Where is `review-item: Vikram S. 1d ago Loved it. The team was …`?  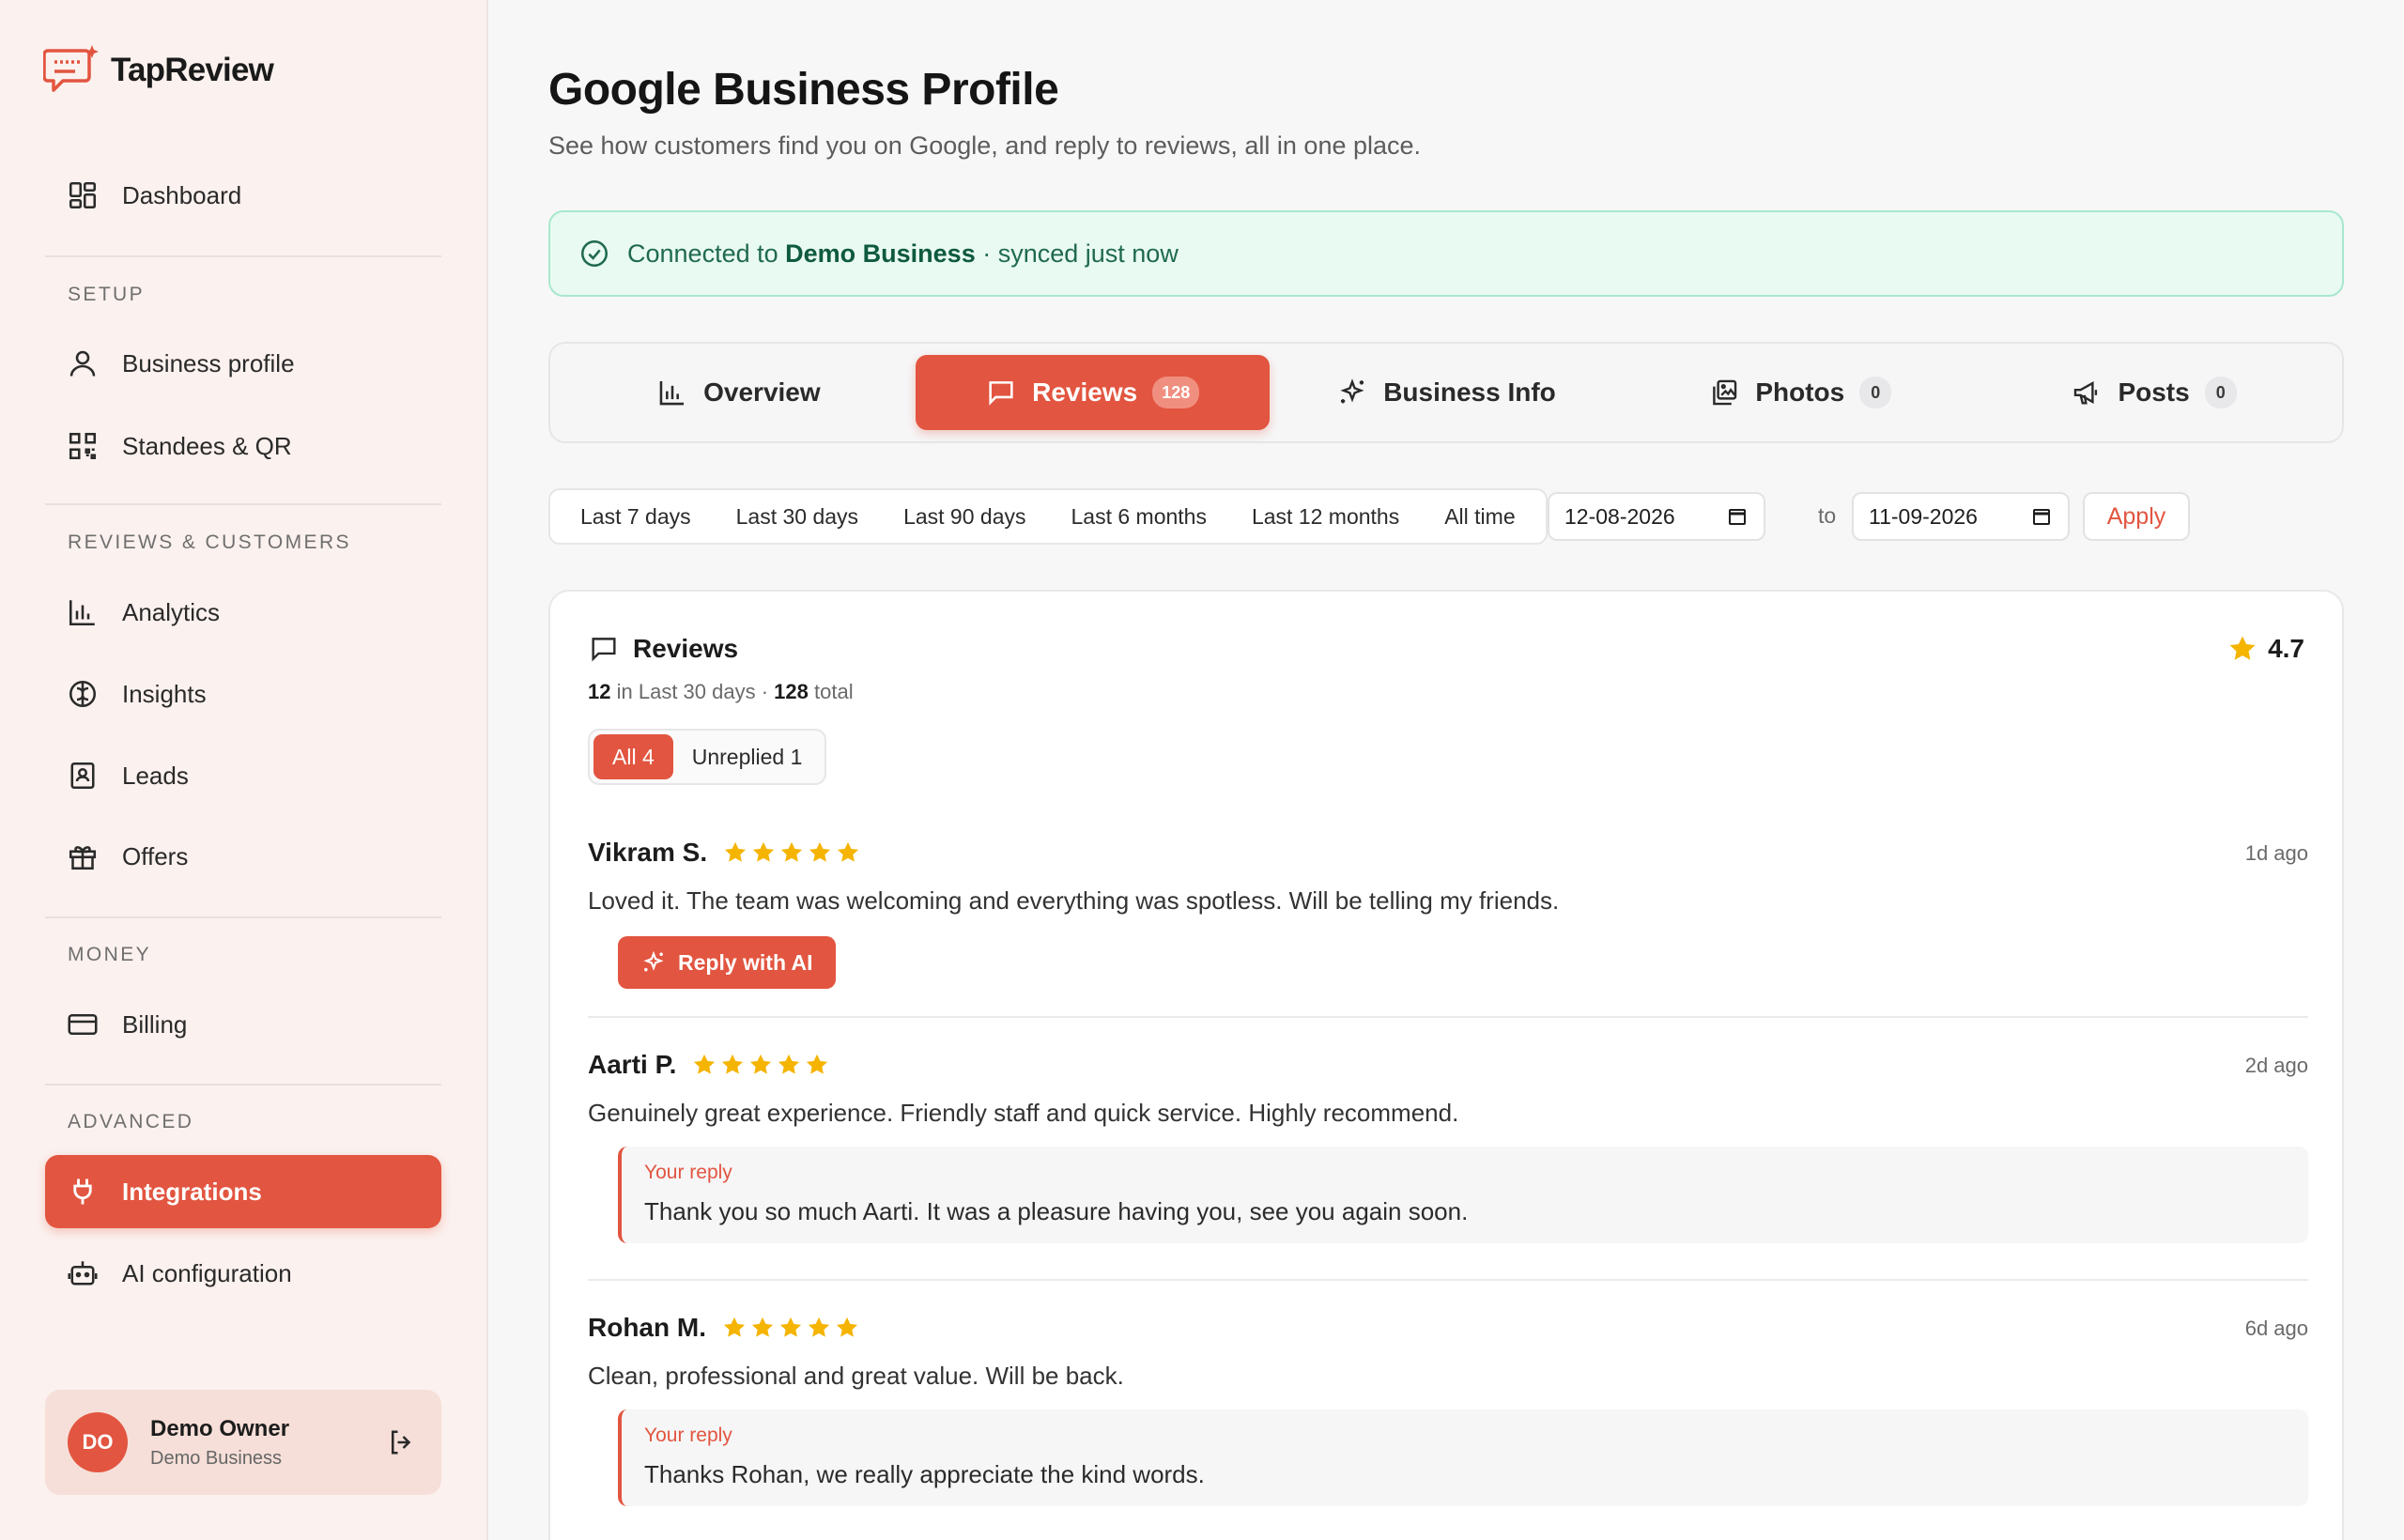
review-item: Vikram S. 1d ago Loved it. The team was … is located at coordinates (1448, 913).